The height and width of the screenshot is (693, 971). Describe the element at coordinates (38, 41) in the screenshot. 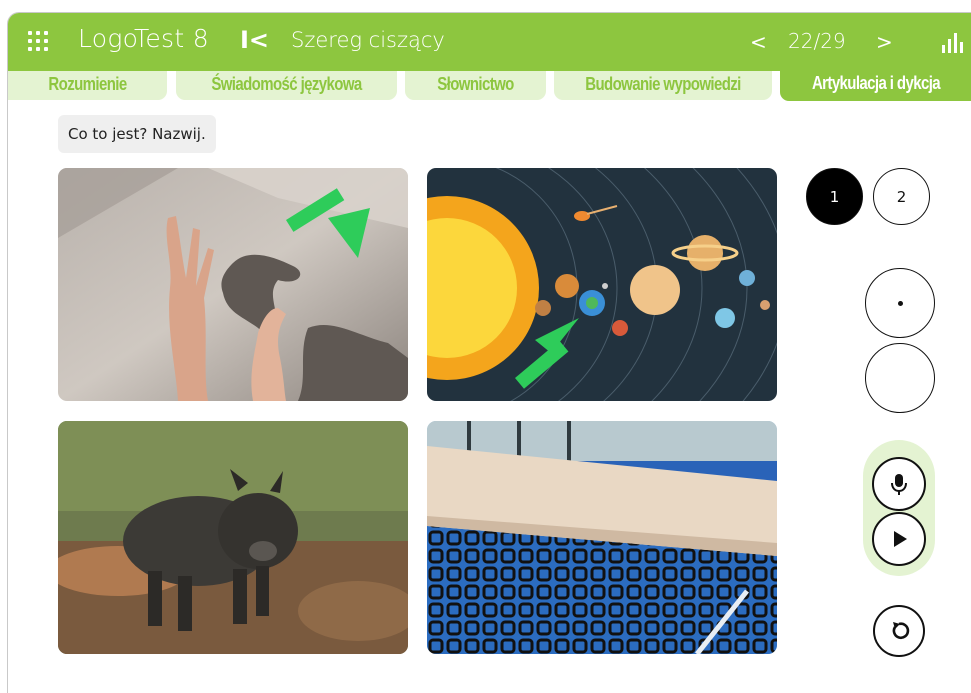

I see `grid-menu-icon` at that location.